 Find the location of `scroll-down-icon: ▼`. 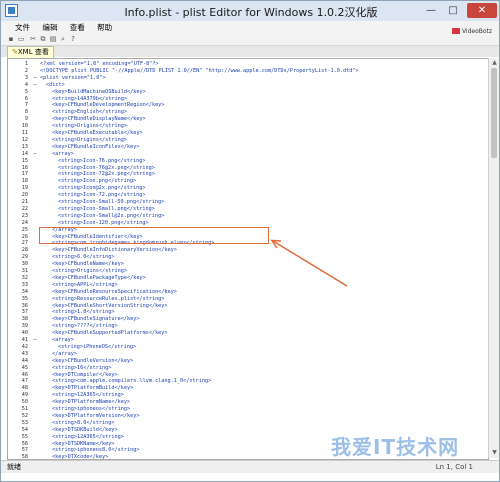

scroll-down-icon: ▼ is located at coordinates (494, 453).